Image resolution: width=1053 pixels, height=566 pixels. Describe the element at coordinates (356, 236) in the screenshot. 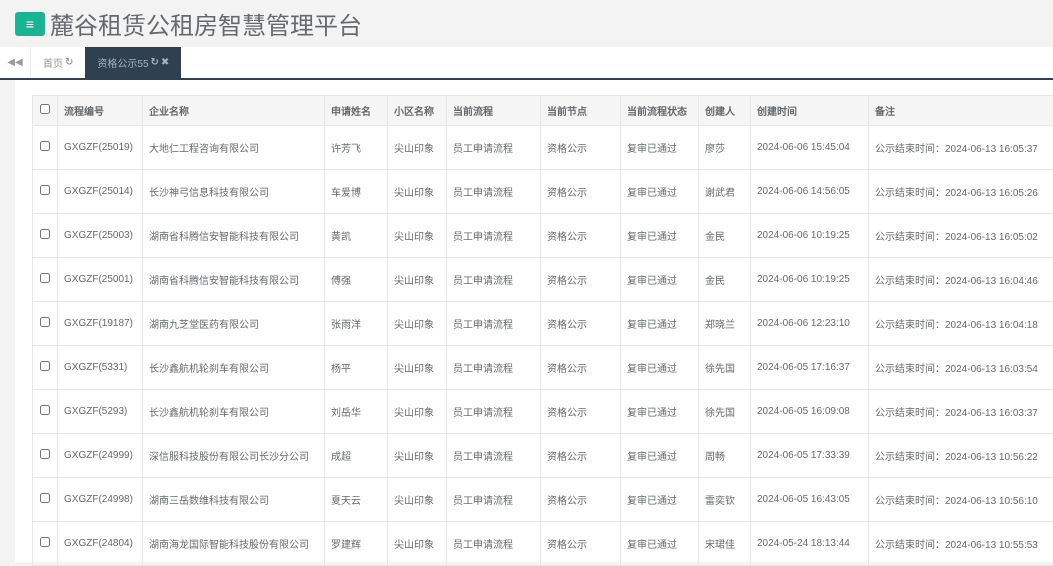

I see `table-cell: 黄凯` at that location.